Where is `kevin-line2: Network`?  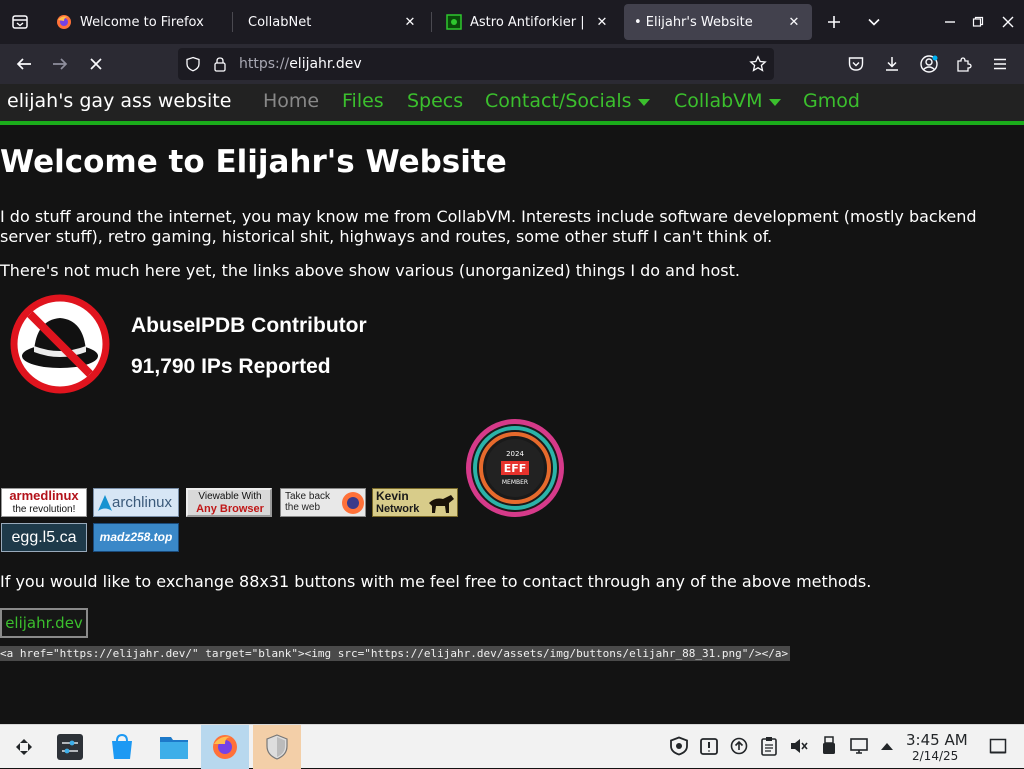
kevin-line2: Network is located at coordinates (398, 509).